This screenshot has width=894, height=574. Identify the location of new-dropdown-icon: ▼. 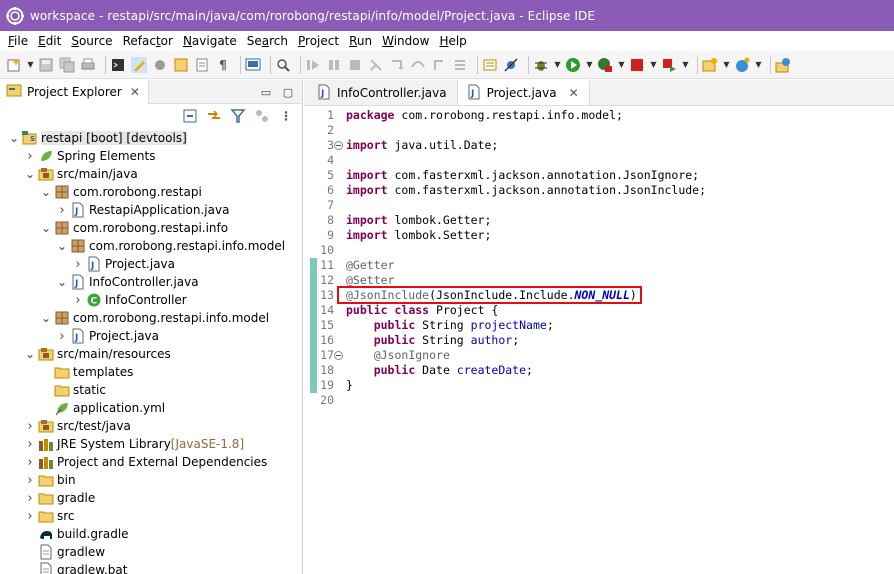
(30, 65).